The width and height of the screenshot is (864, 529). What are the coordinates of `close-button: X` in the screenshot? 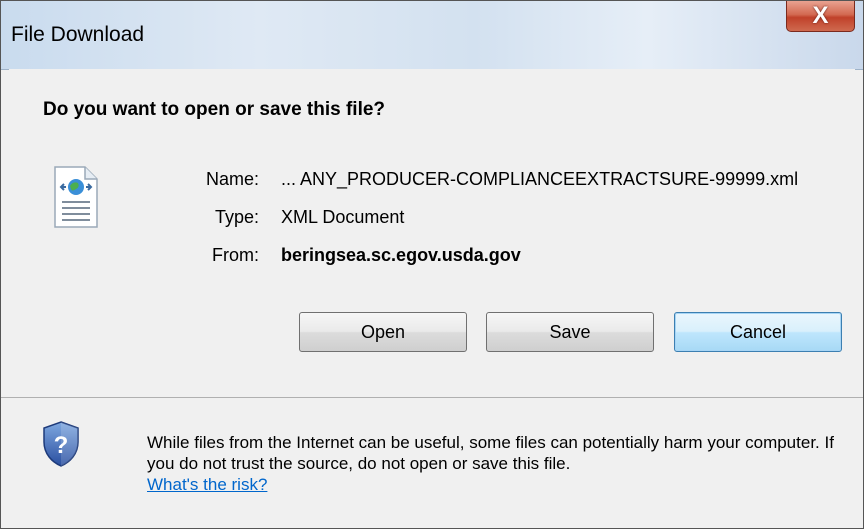 It's located at (820, 16).